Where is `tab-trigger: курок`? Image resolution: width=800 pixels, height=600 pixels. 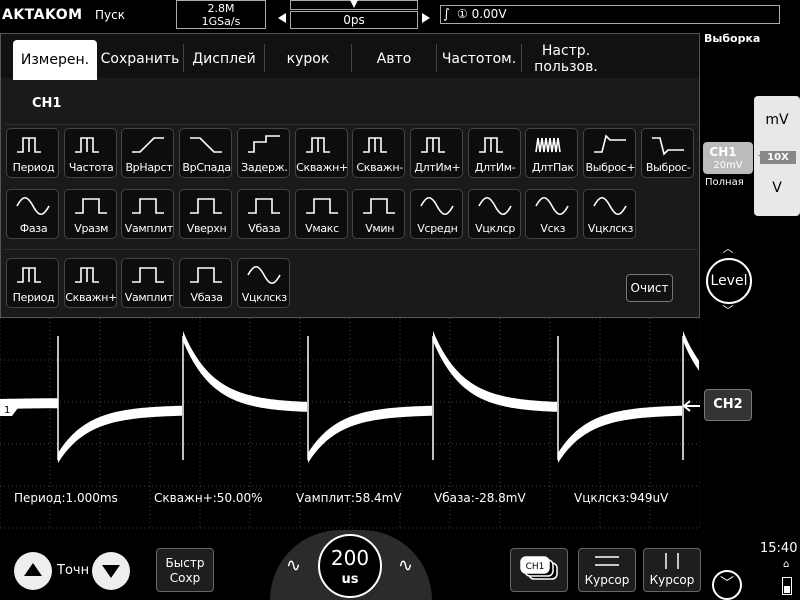
tab-trigger: курок is located at coordinates (308, 59).